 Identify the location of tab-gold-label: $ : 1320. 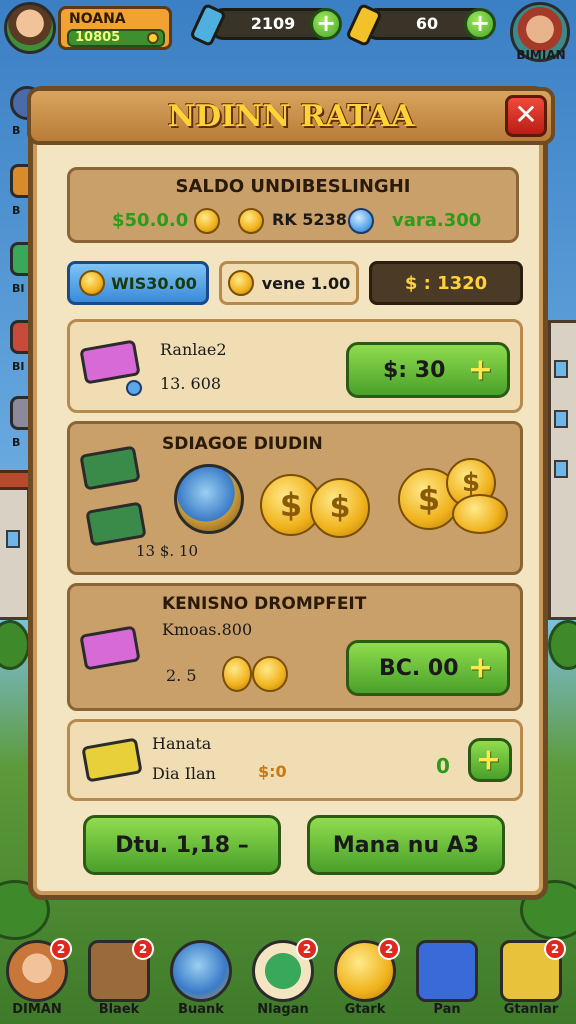
(446, 283).